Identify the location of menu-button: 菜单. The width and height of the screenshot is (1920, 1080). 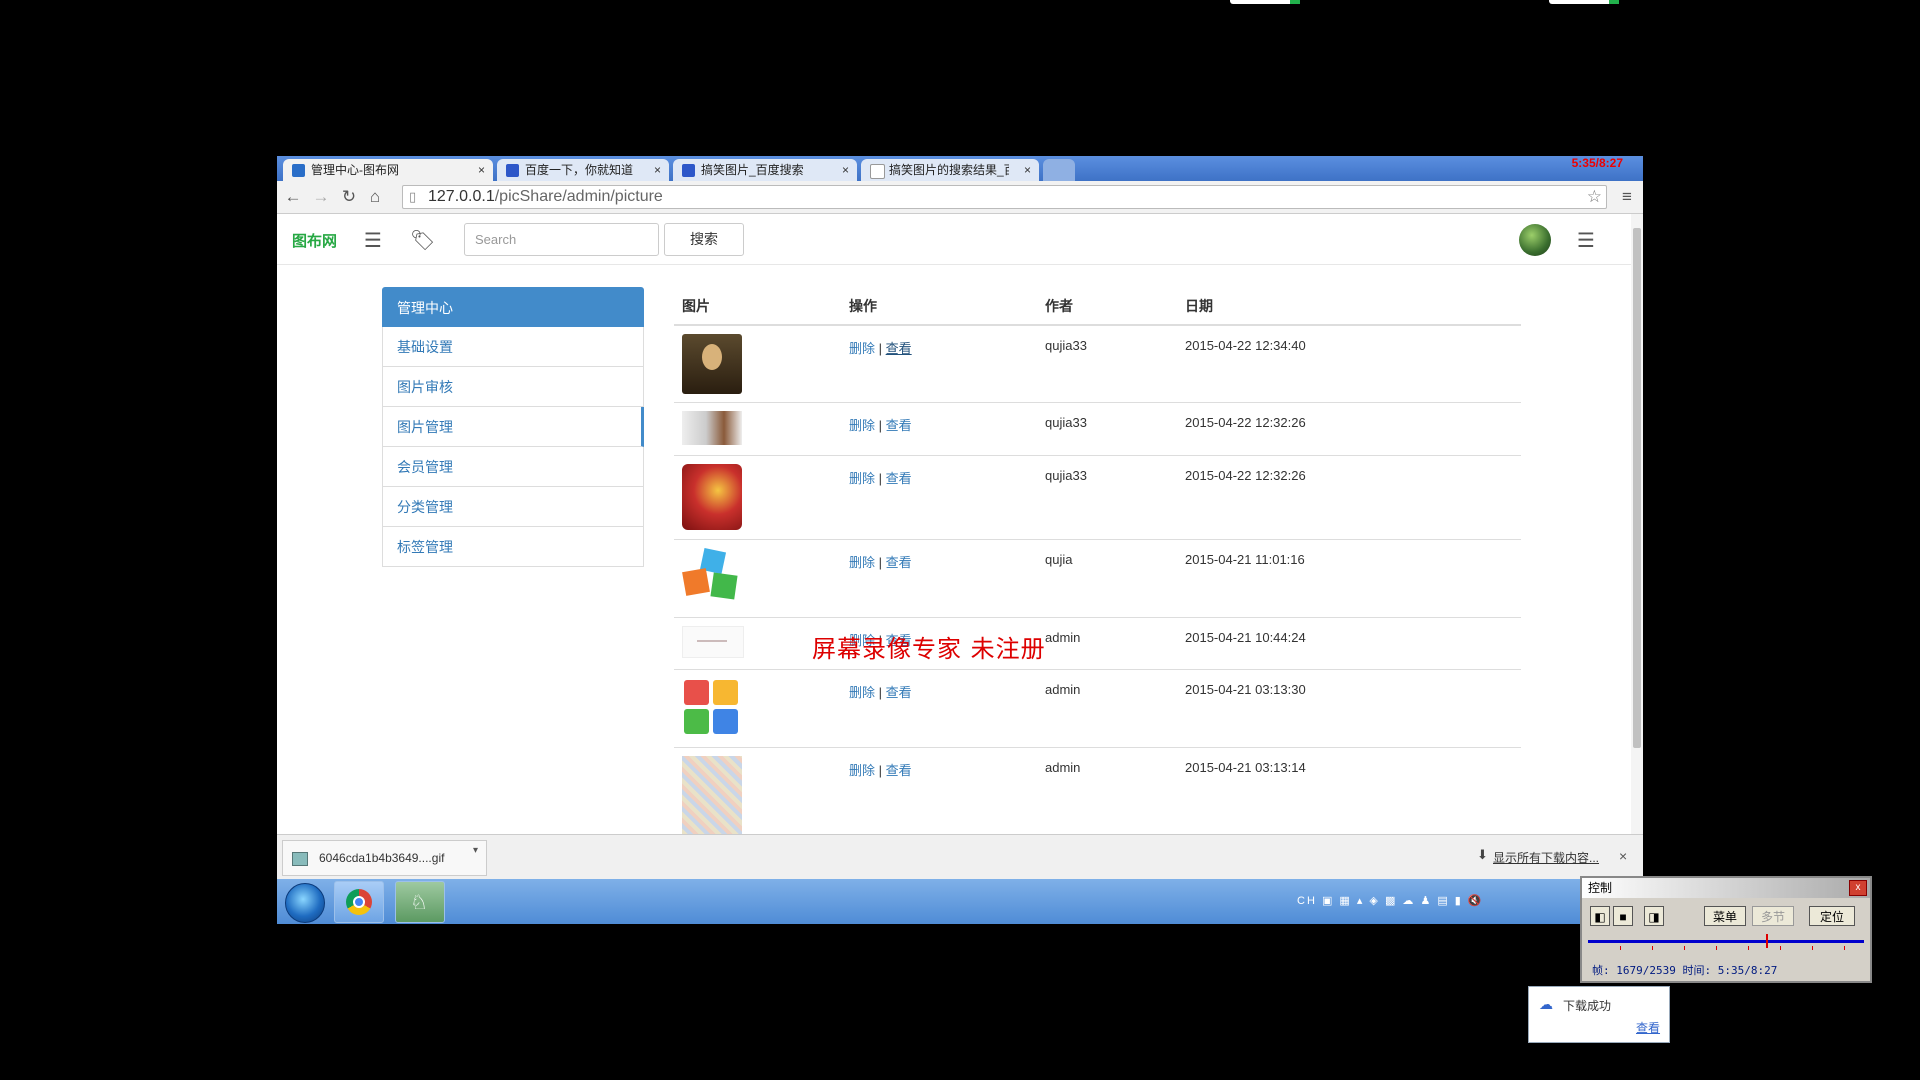
(1725, 916).